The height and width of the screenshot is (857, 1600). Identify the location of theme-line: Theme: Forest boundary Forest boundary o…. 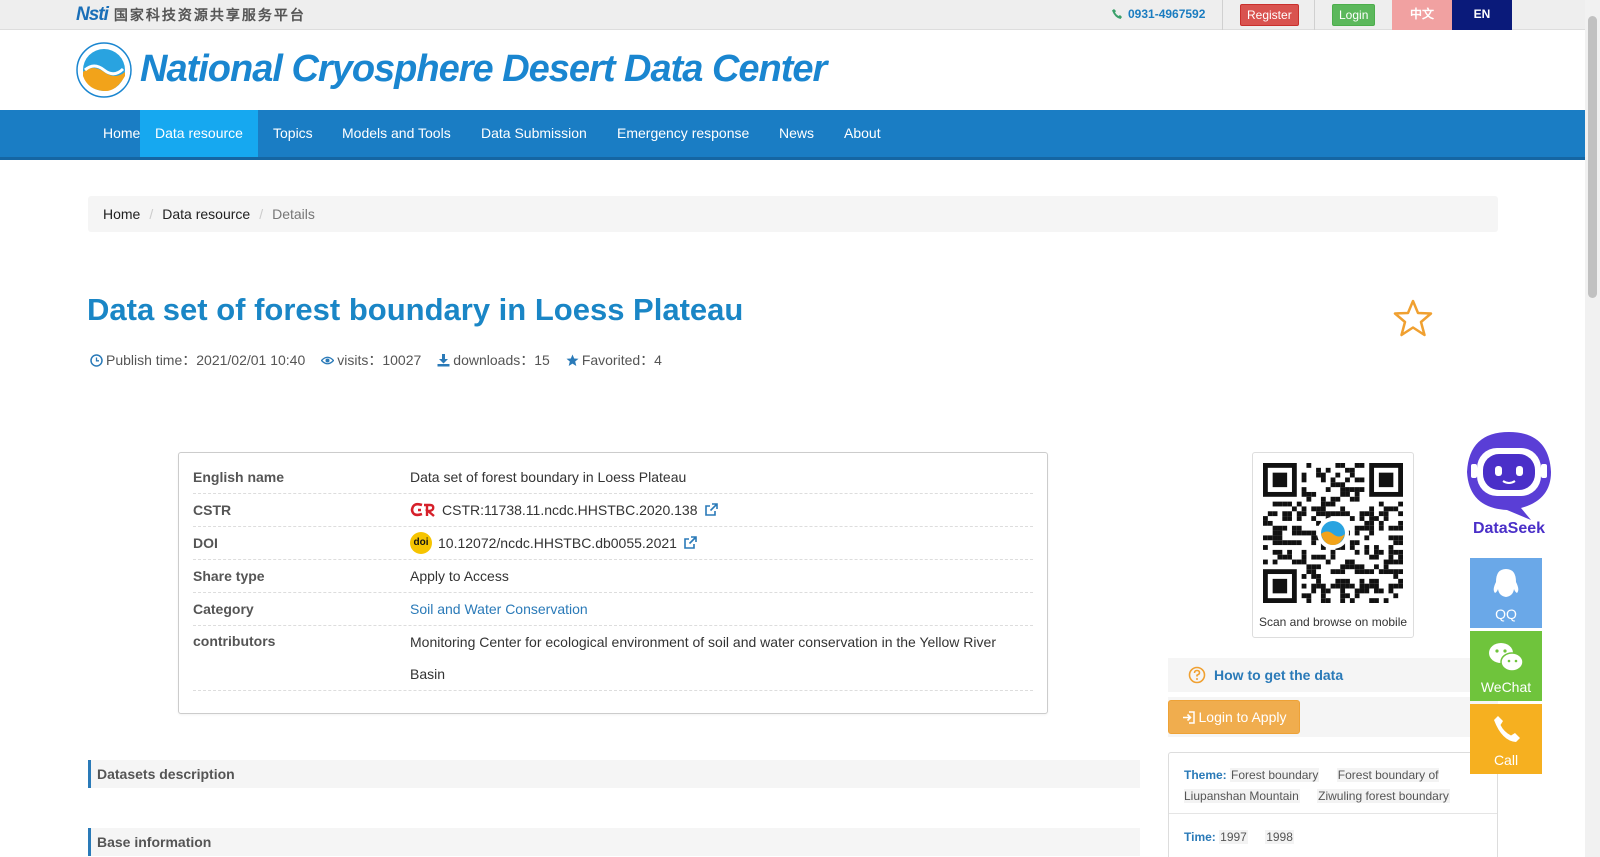
(1334, 786).